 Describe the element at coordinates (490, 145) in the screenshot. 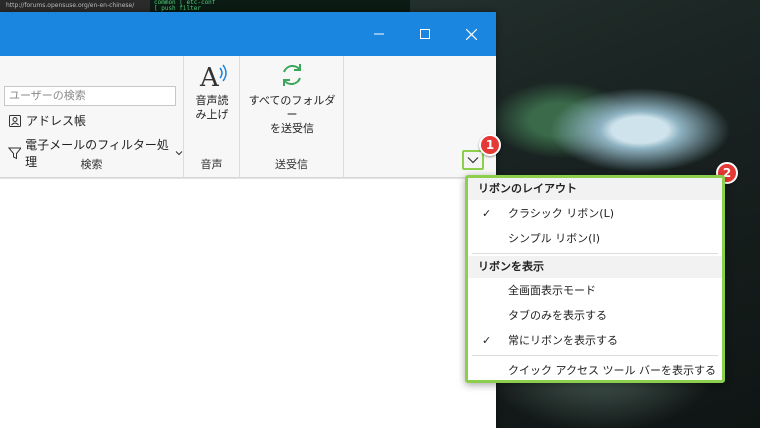

I see `step-badge-1: 1` at that location.